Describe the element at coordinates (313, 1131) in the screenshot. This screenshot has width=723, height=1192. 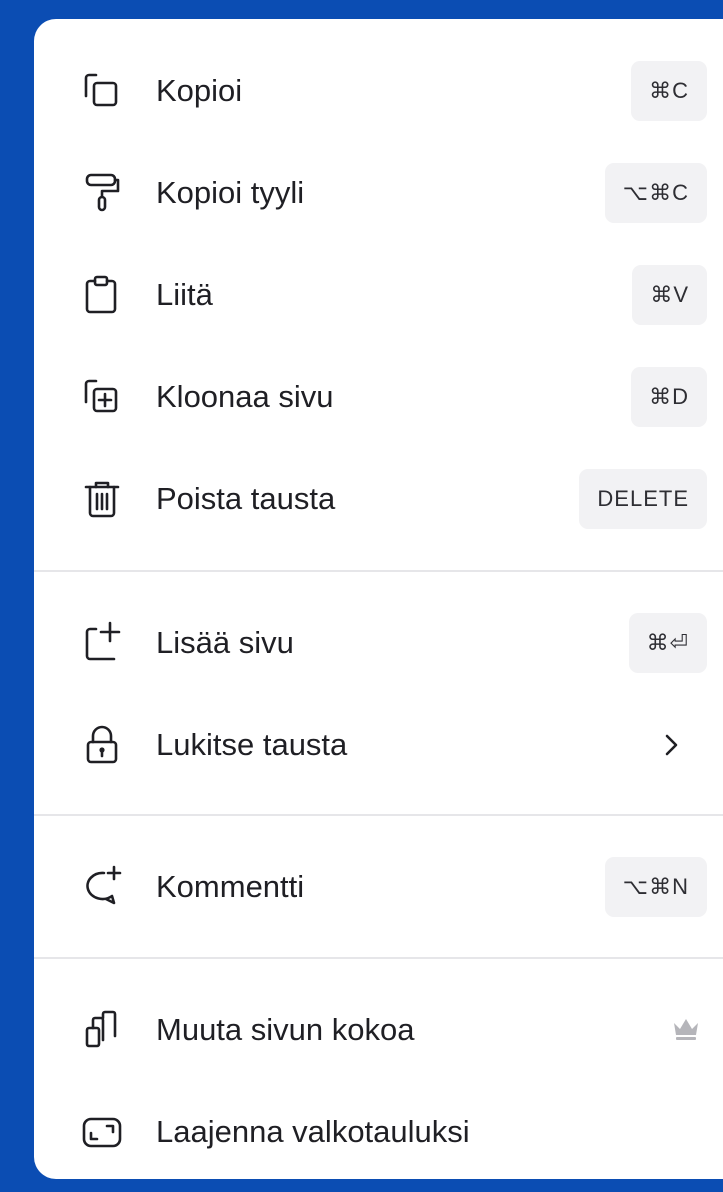
I see `menu-item-label: Laajenna valkotauluksi` at that location.